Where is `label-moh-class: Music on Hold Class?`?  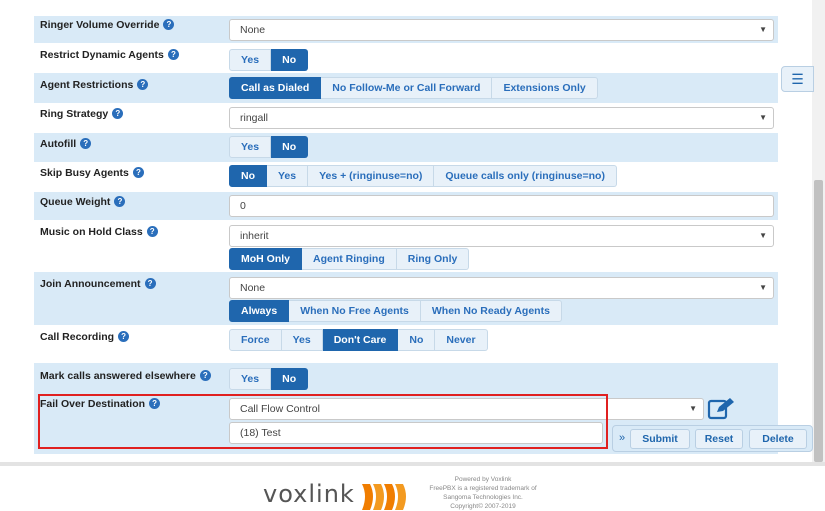
label-moh-class: Music on Hold Class? is located at coordinates (99, 232).